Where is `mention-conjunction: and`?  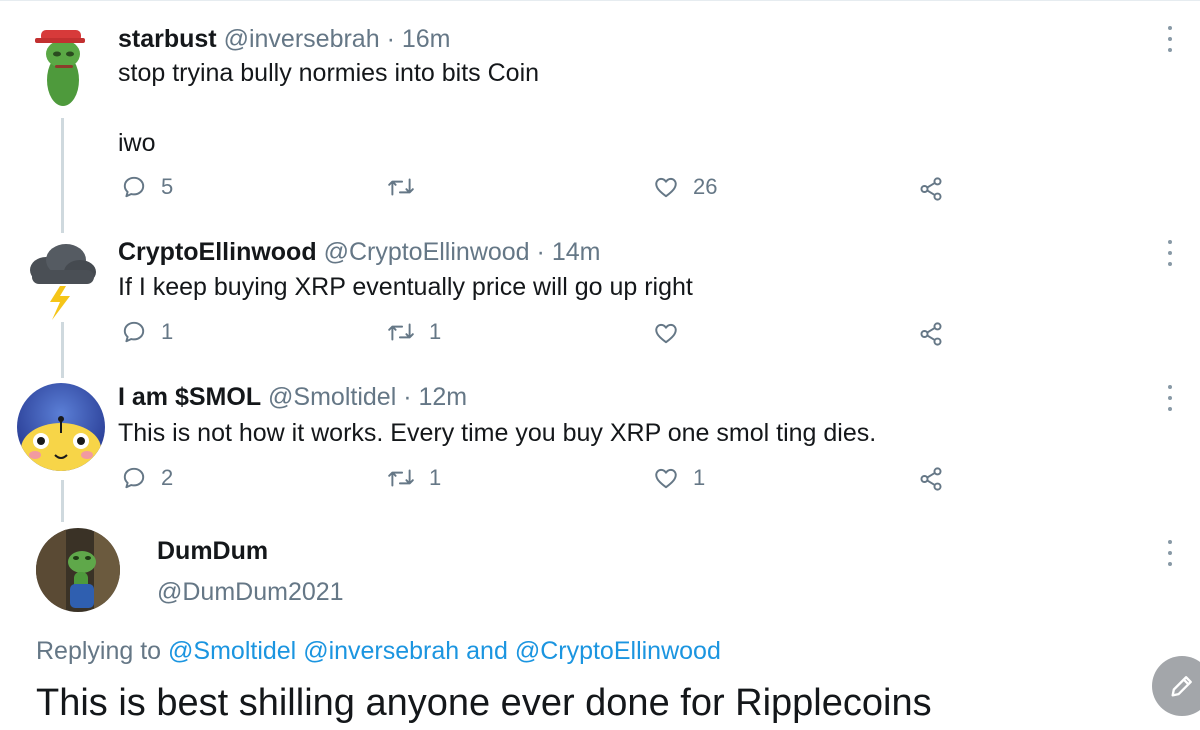
mention-conjunction: and is located at coordinates (487, 651).